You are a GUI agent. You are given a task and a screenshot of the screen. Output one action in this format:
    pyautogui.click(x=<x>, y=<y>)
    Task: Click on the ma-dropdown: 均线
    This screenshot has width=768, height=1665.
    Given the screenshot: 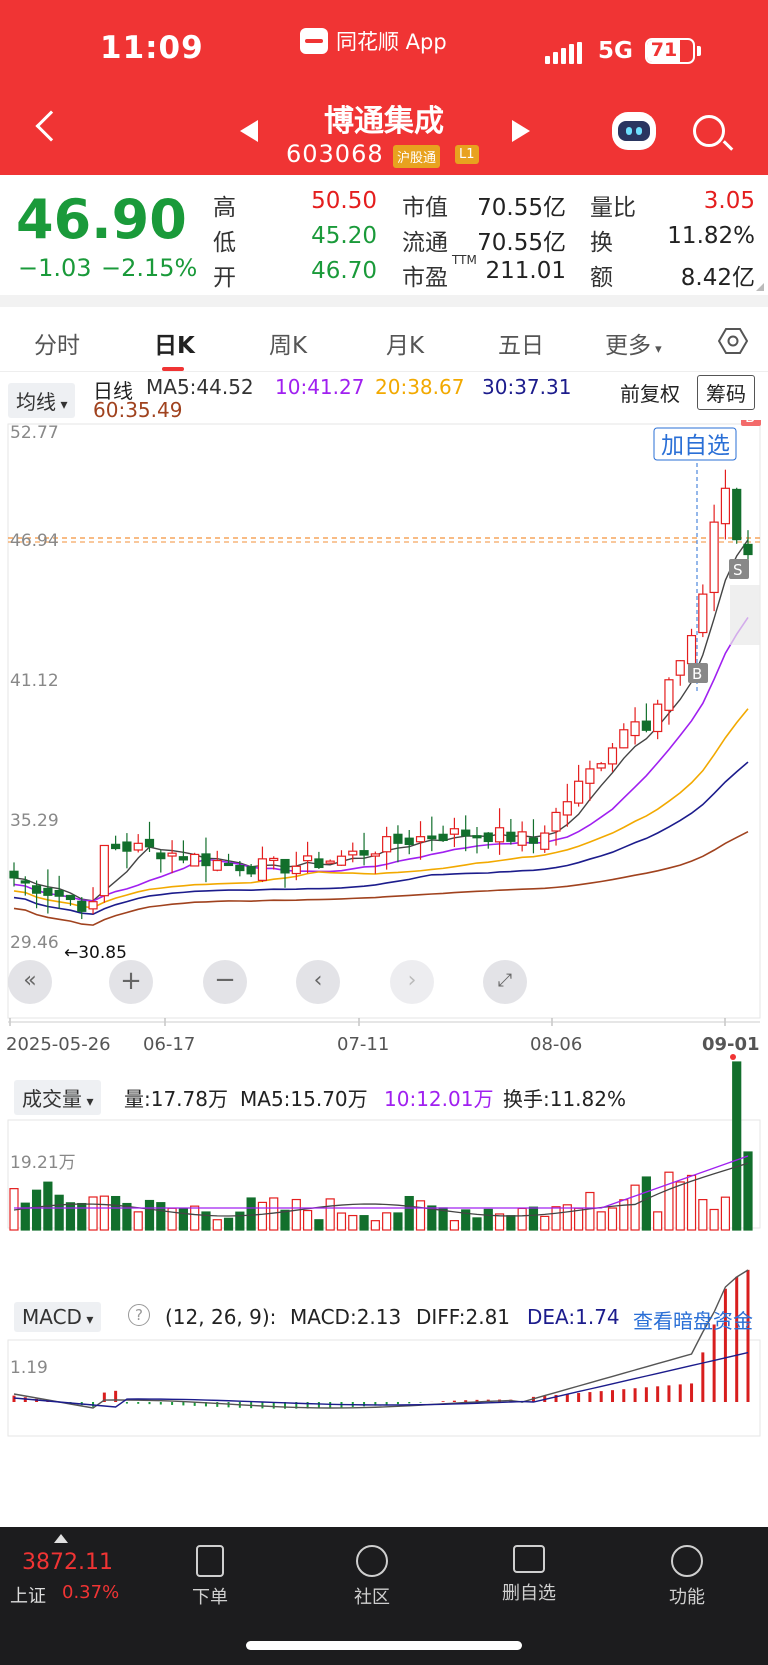 What is the action you would take?
    pyautogui.click(x=42, y=400)
    